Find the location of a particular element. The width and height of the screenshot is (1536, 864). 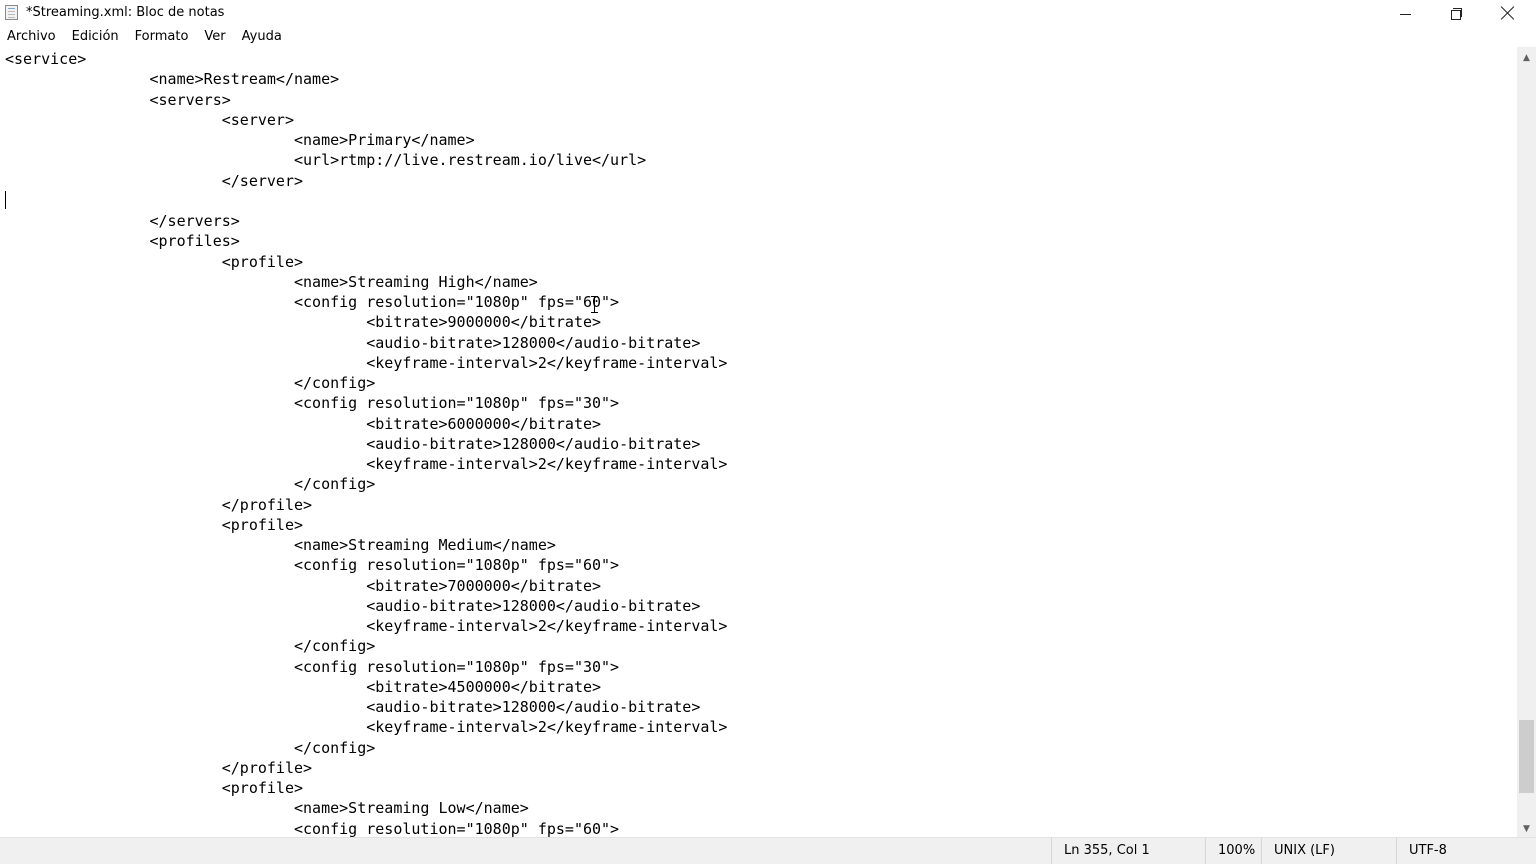

menu-bar: Archivo Edición Formato Ver Ayuda is located at coordinates (768, 36).